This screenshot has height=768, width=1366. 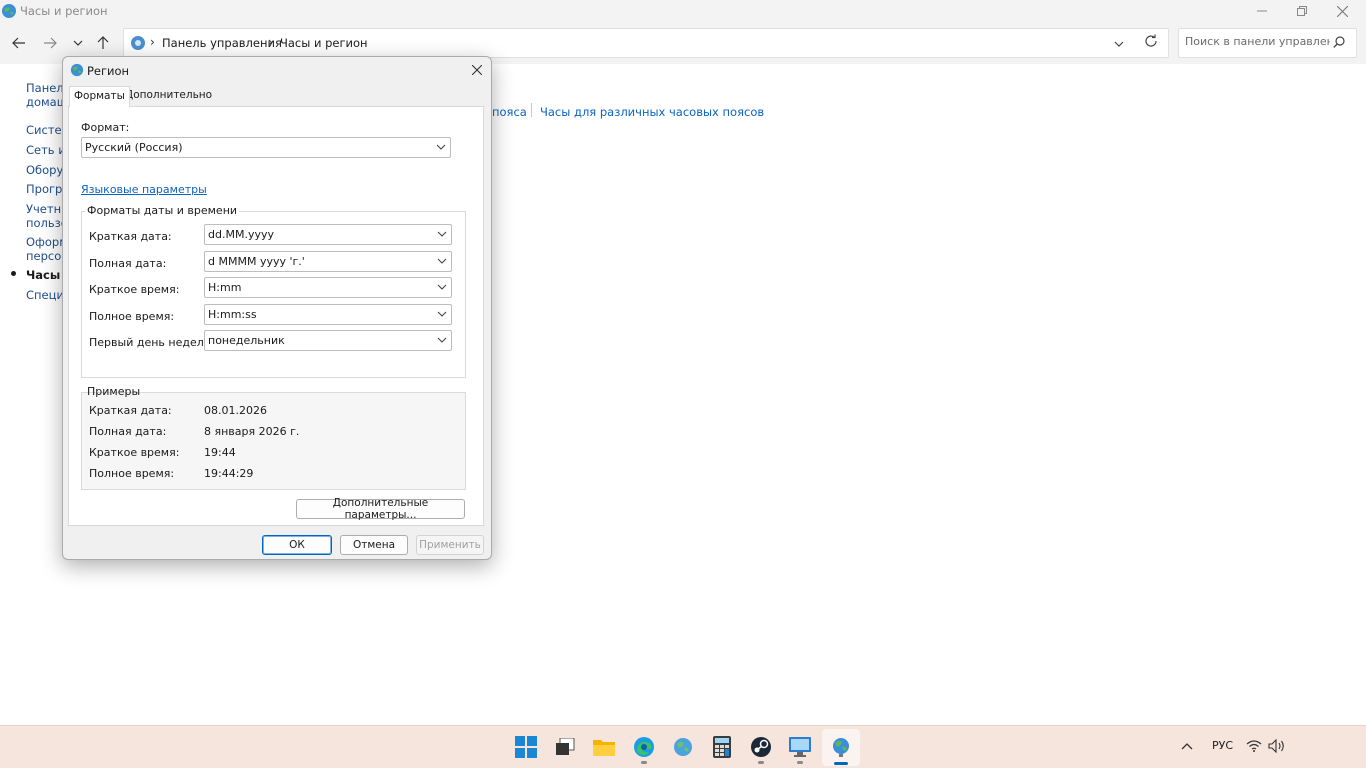 What do you see at coordinates (229, 473) in the screenshot?
I see `example-long-time-value: 19:44:29` at bounding box center [229, 473].